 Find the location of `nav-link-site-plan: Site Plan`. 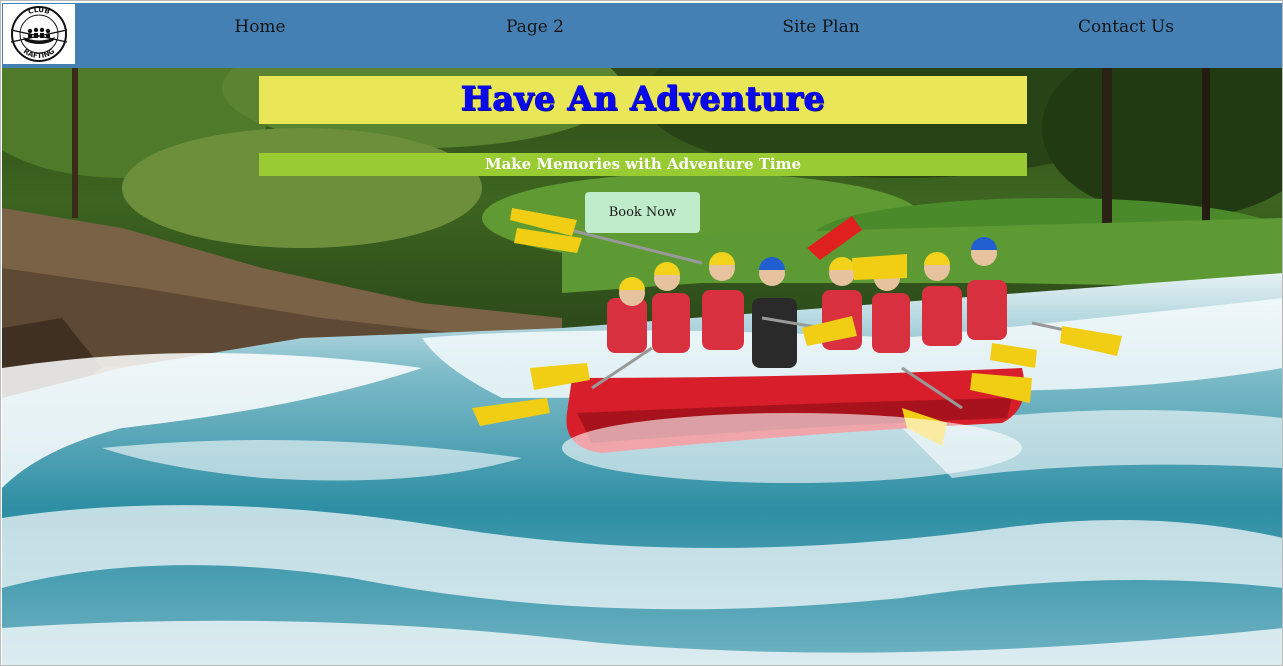

nav-link-site-plan: Site Plan is located at coordinates (820, 27).